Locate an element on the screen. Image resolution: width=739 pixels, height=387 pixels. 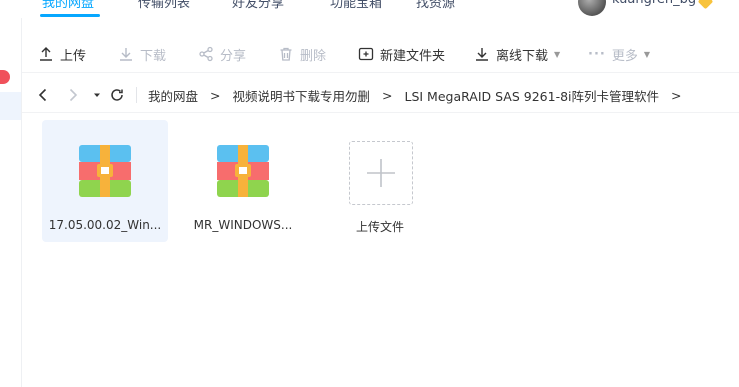
tab-friend-share: 好友分享 is located at coordinates (258, 5).